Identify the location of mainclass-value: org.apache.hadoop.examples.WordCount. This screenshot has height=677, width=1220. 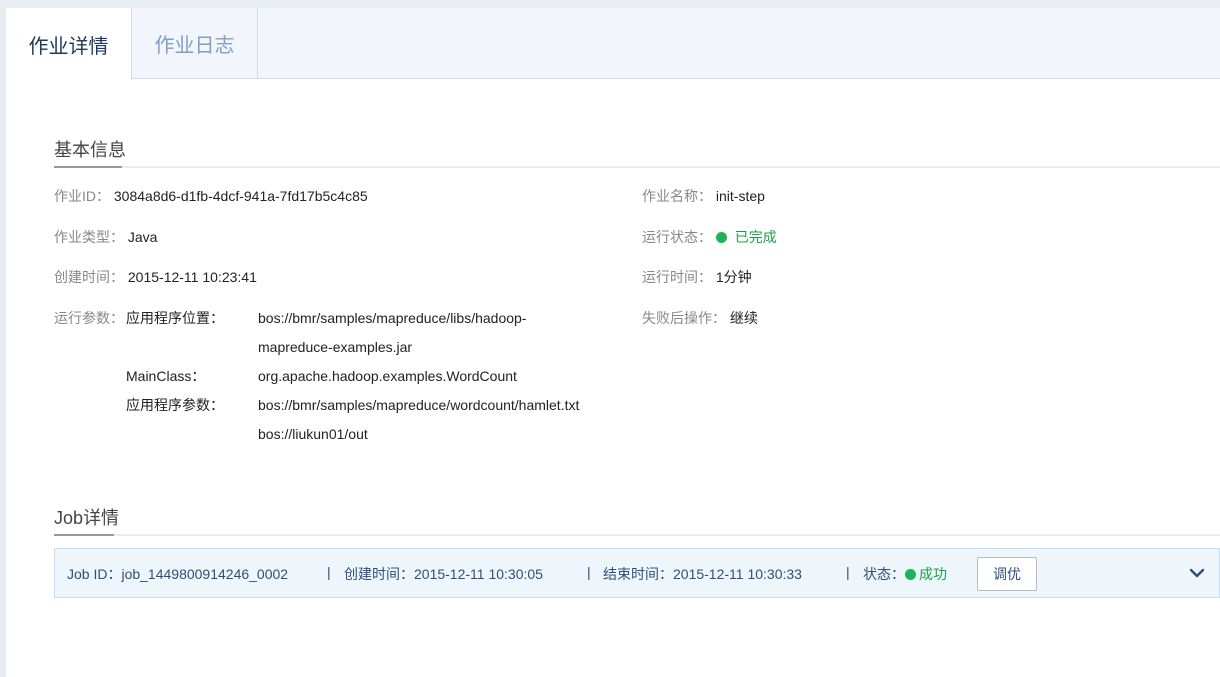
(387, 376).